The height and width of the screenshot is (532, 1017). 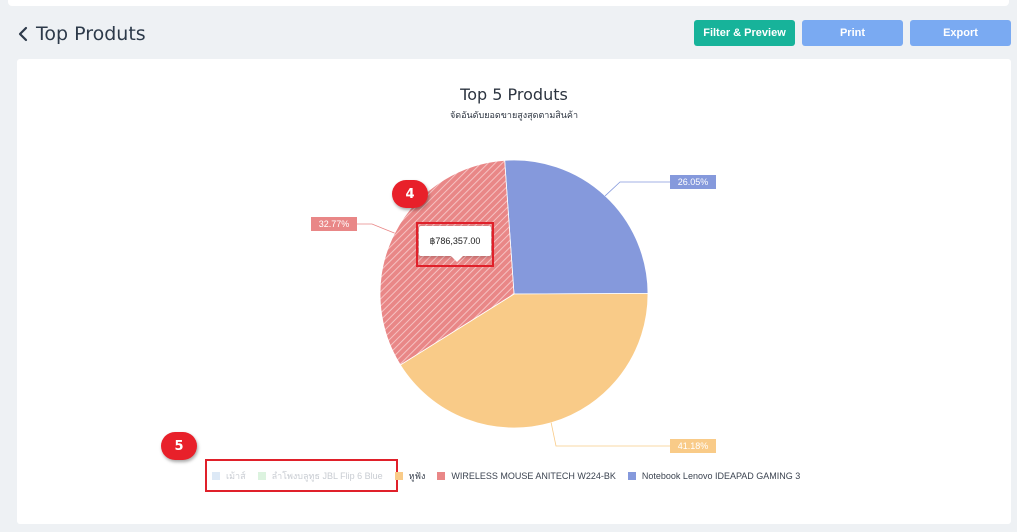 I want to click on legend-item: ลำโพงบลูทูธ JBL Flip 6 Blue, so click(x=320, y=476).